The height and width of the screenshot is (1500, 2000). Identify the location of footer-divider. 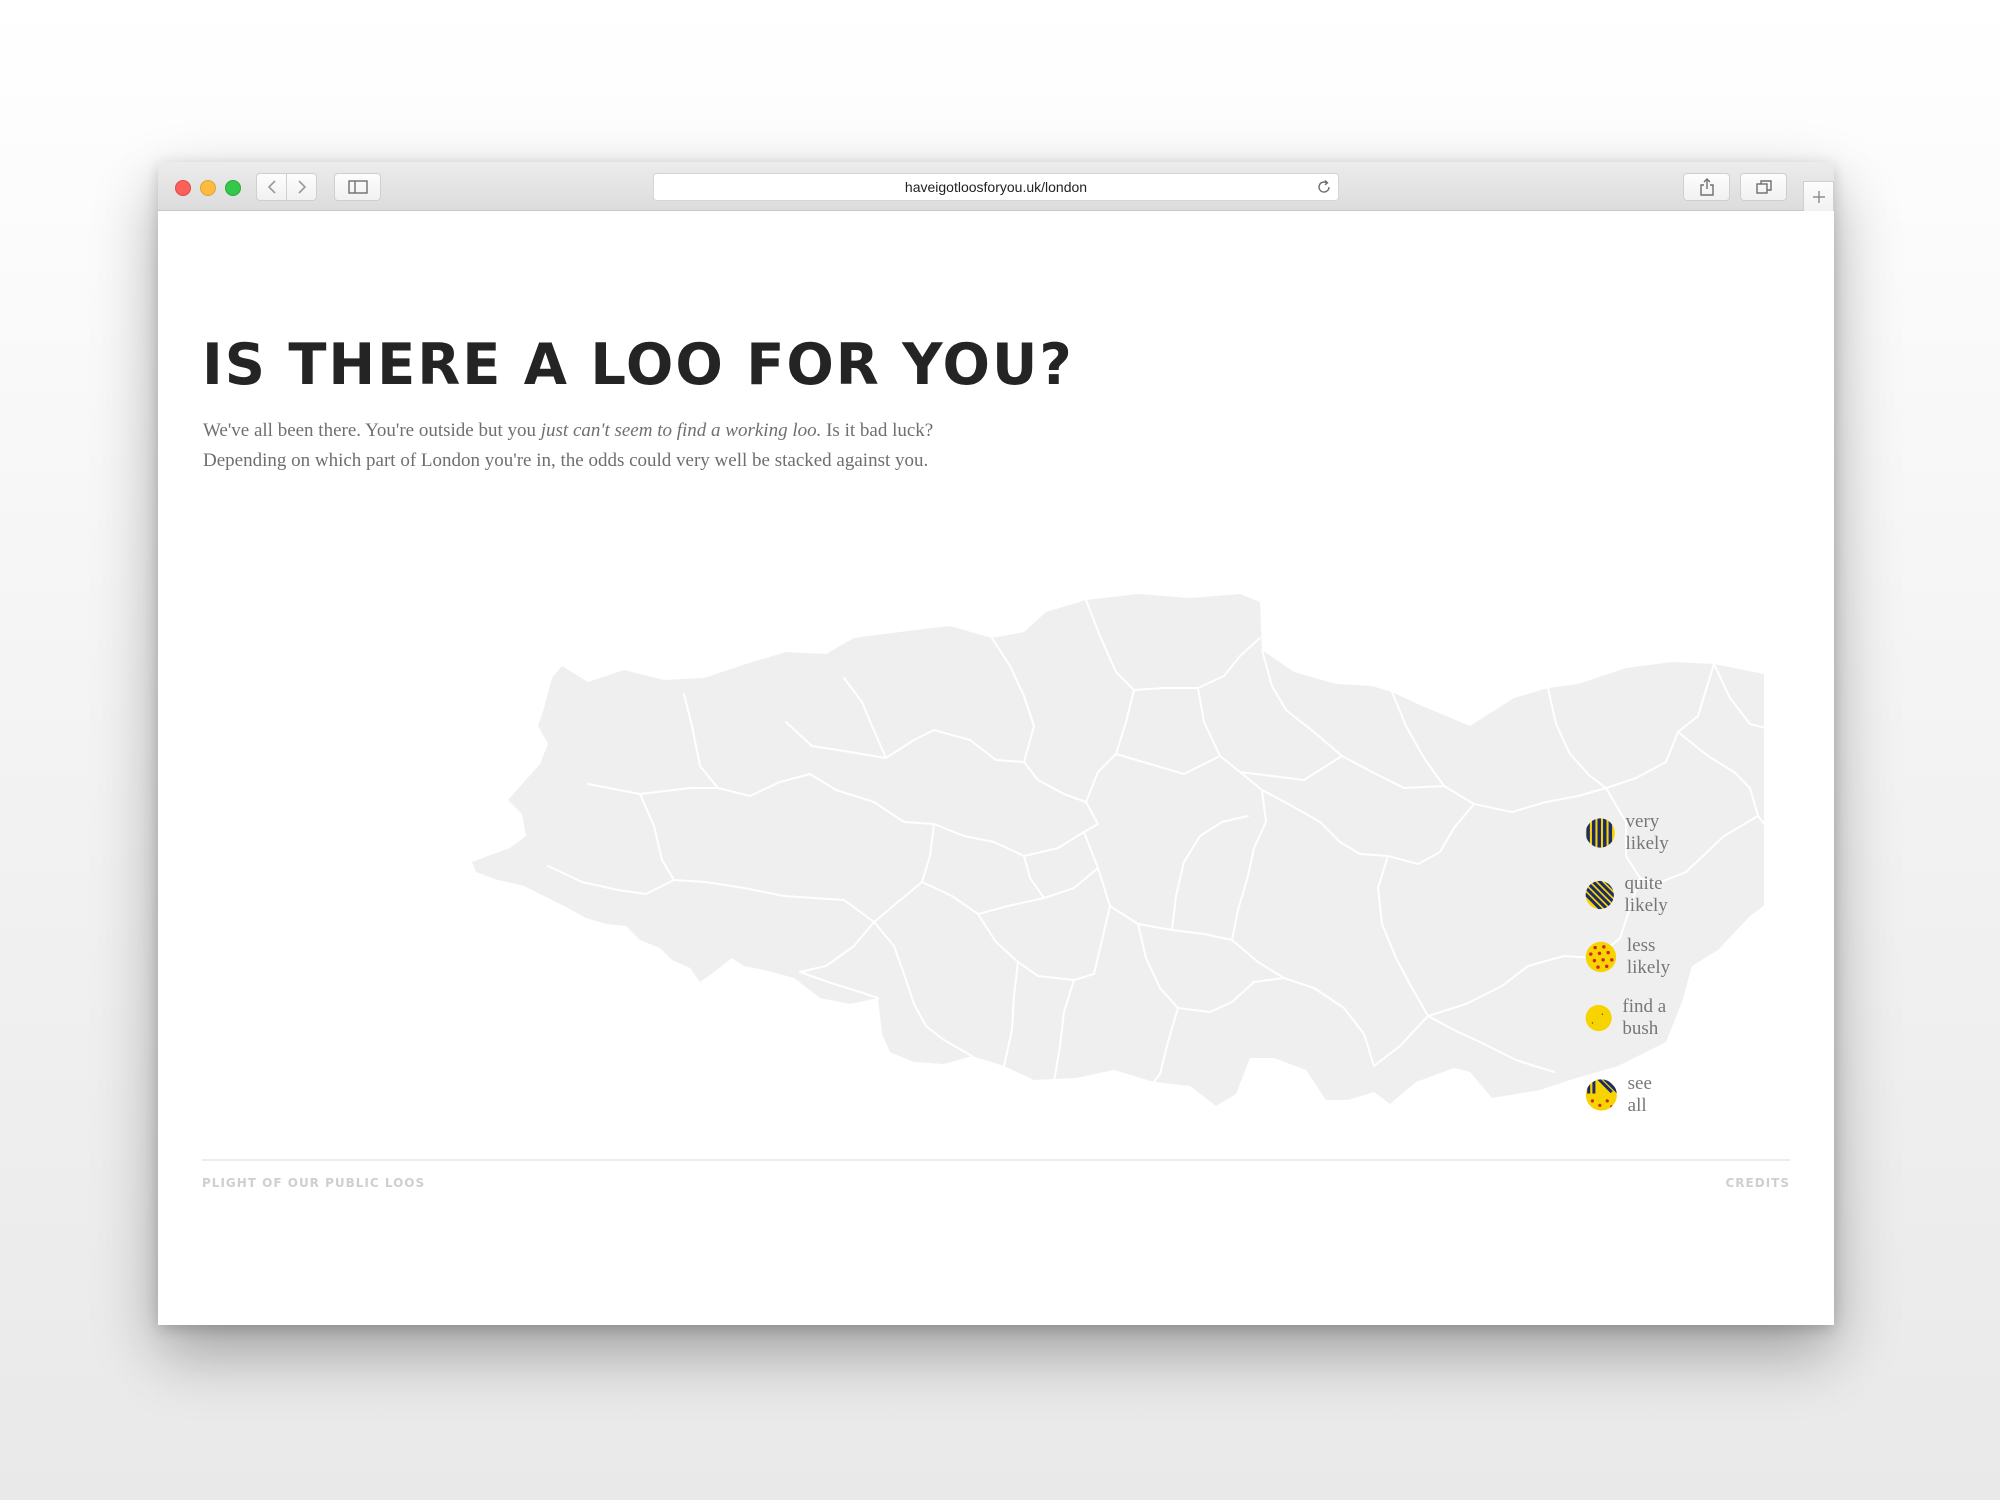
(996, 1160).